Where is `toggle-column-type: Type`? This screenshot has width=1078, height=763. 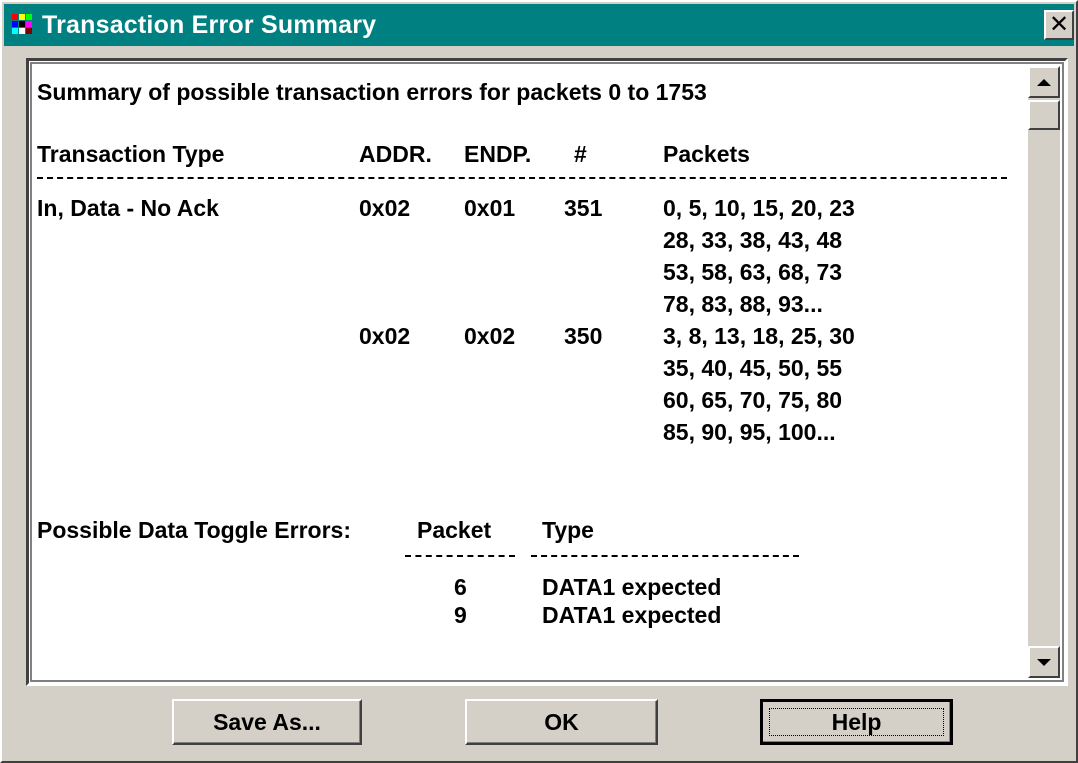 toggle-column-type: Type is located at coordinates (568, 530).